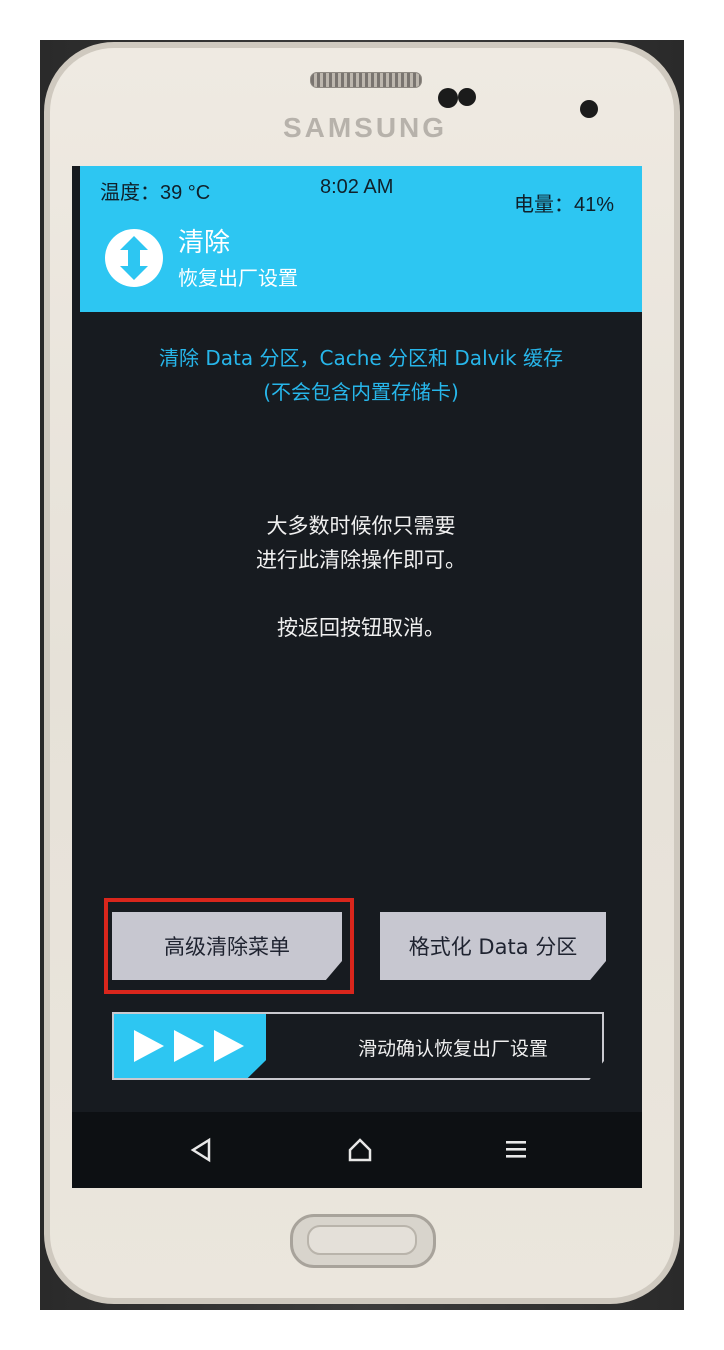  I want to click on earpiece-speaker, so click(366, 80).